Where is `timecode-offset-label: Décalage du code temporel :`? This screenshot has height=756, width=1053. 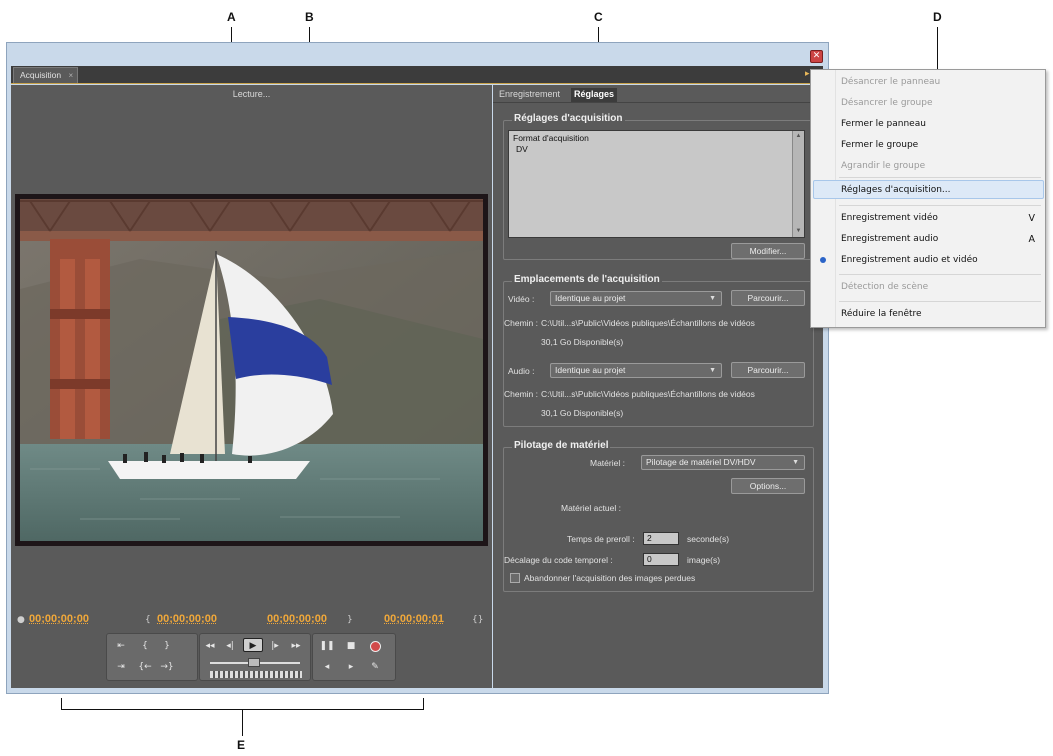
timecode-offset-label: Décalage du code temporel : is located at coordinates (558, 560).